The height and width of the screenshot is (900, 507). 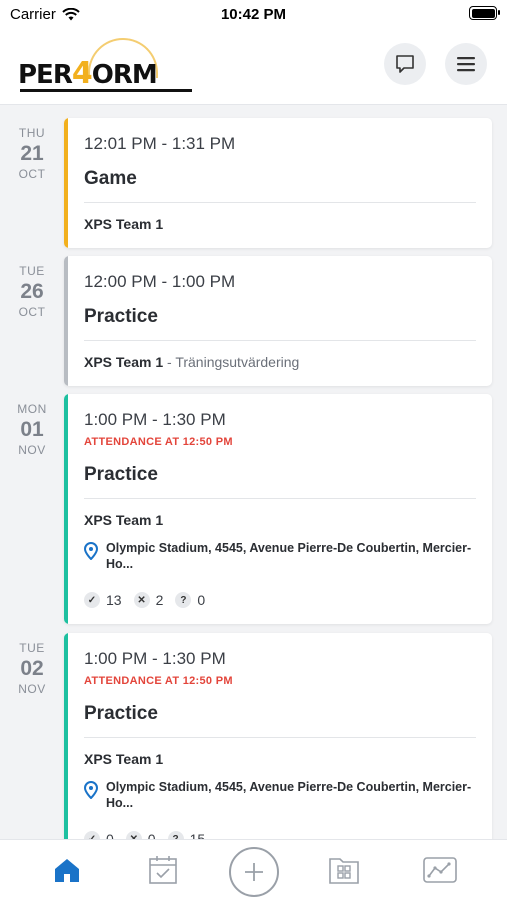 What do you see at coordinates (197, 835) in the screenshot?
I see `maybe-count: 15` at bounding box center [197, 835].